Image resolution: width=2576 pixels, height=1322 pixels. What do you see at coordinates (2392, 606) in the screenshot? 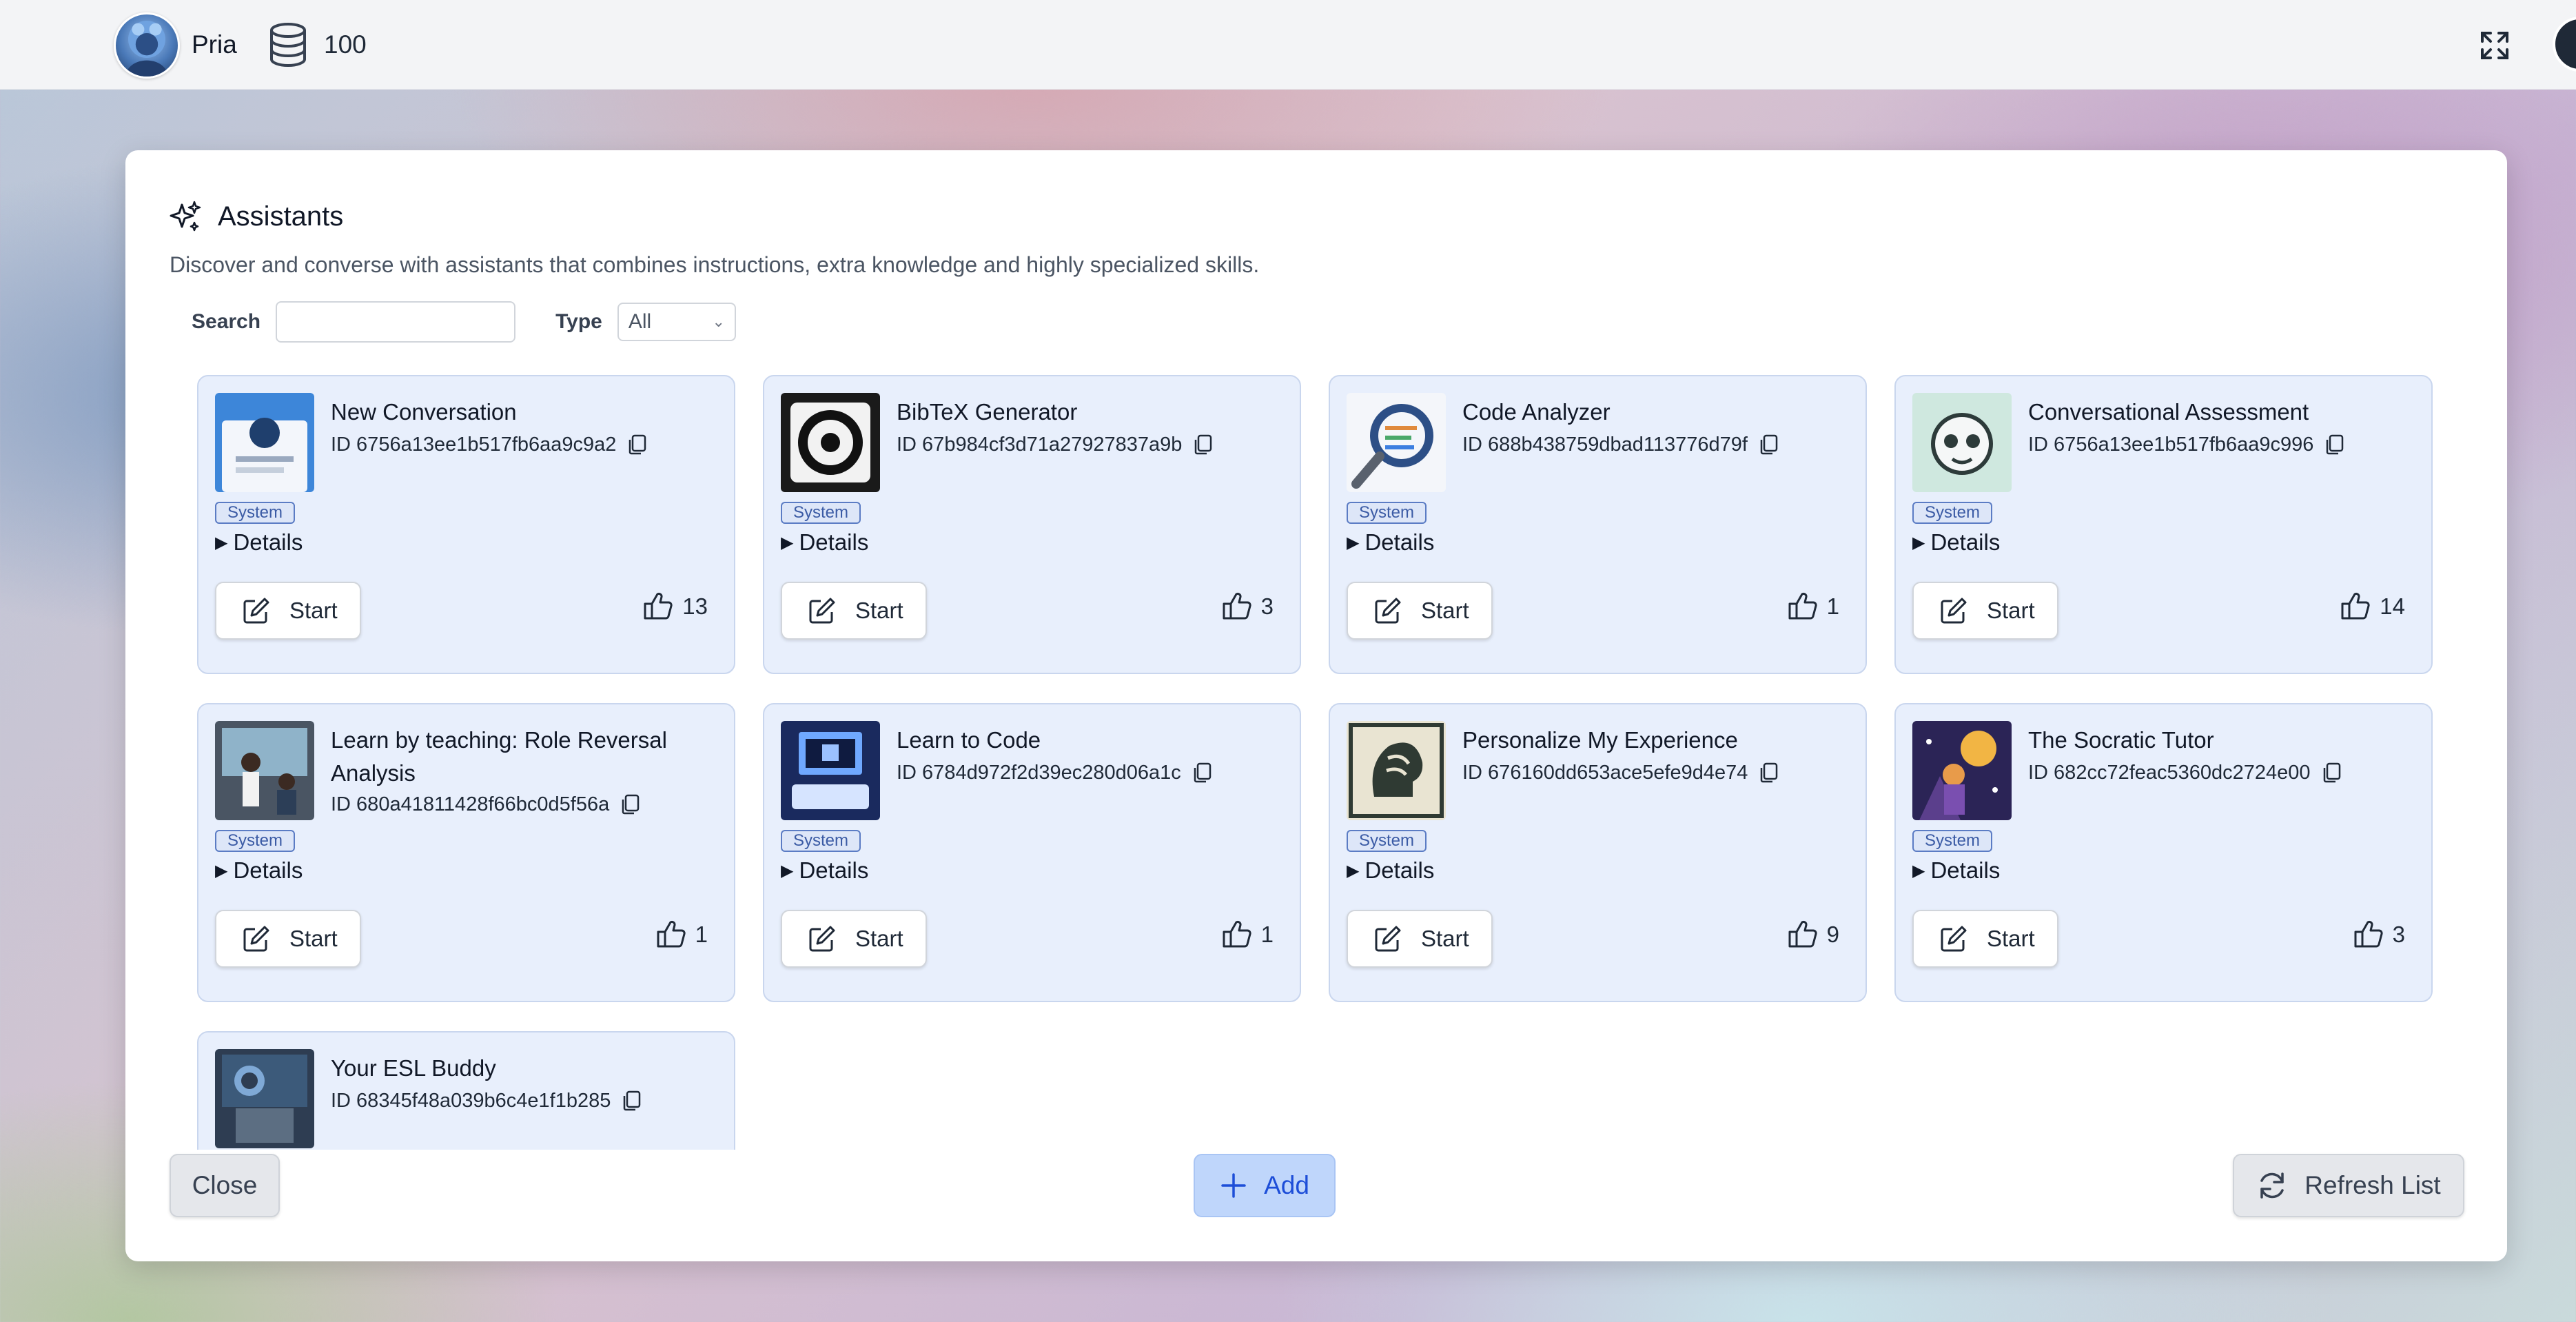
I see `like-count: 14` at bounding box center [2392, 606].